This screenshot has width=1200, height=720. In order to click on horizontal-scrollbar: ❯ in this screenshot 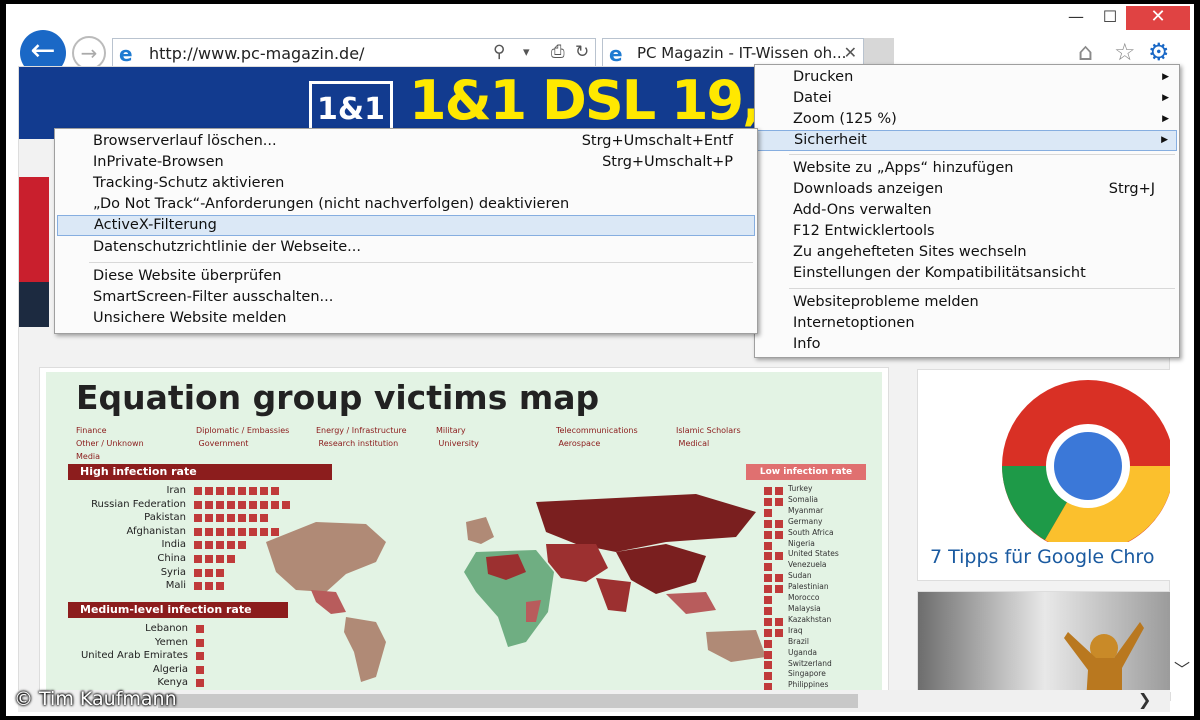, I will do `click(594, 701)`.